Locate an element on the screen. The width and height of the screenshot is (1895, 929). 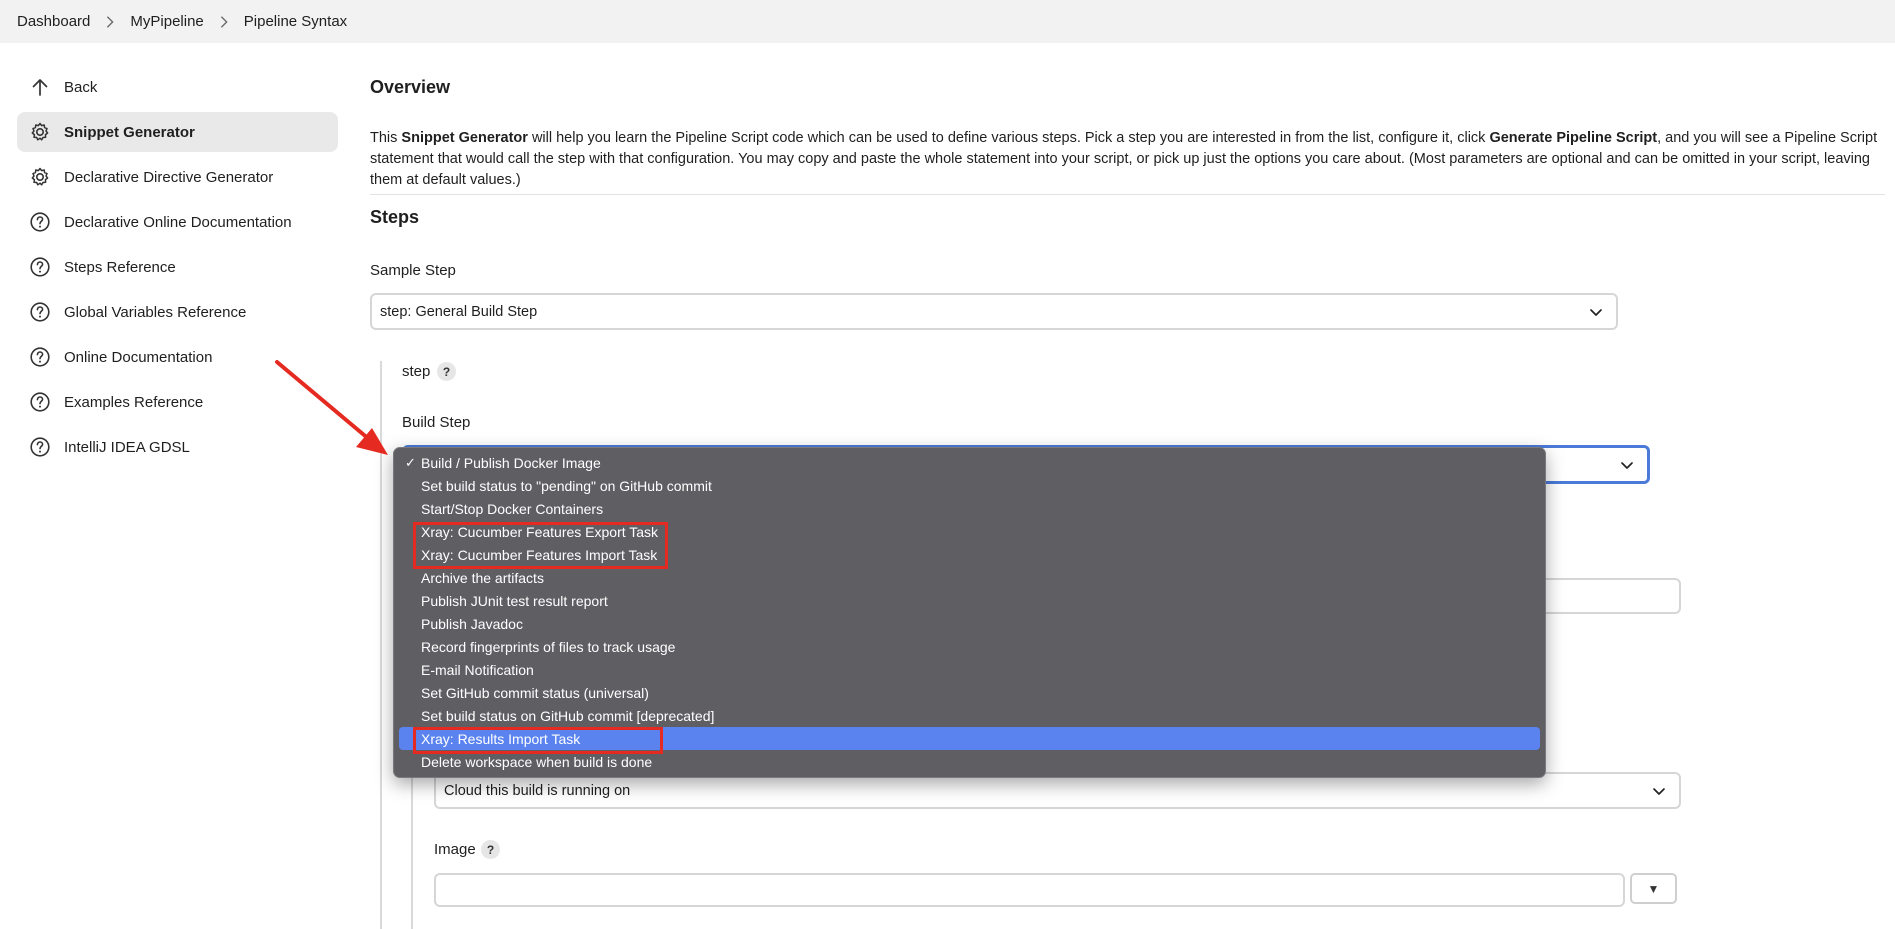
option-label: E-mail Notification is located at coordinates (477, 669).